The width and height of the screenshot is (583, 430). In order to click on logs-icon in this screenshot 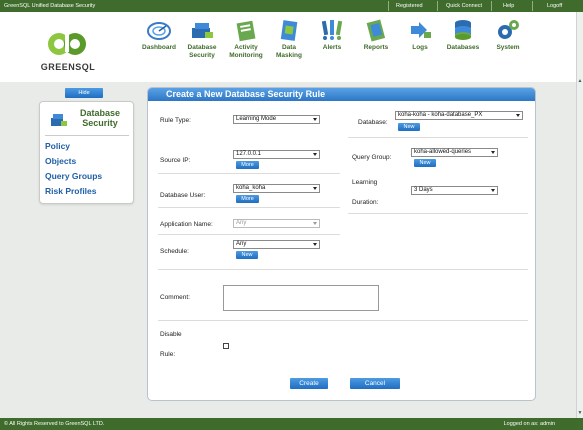, I will do `click(421, 30)`.